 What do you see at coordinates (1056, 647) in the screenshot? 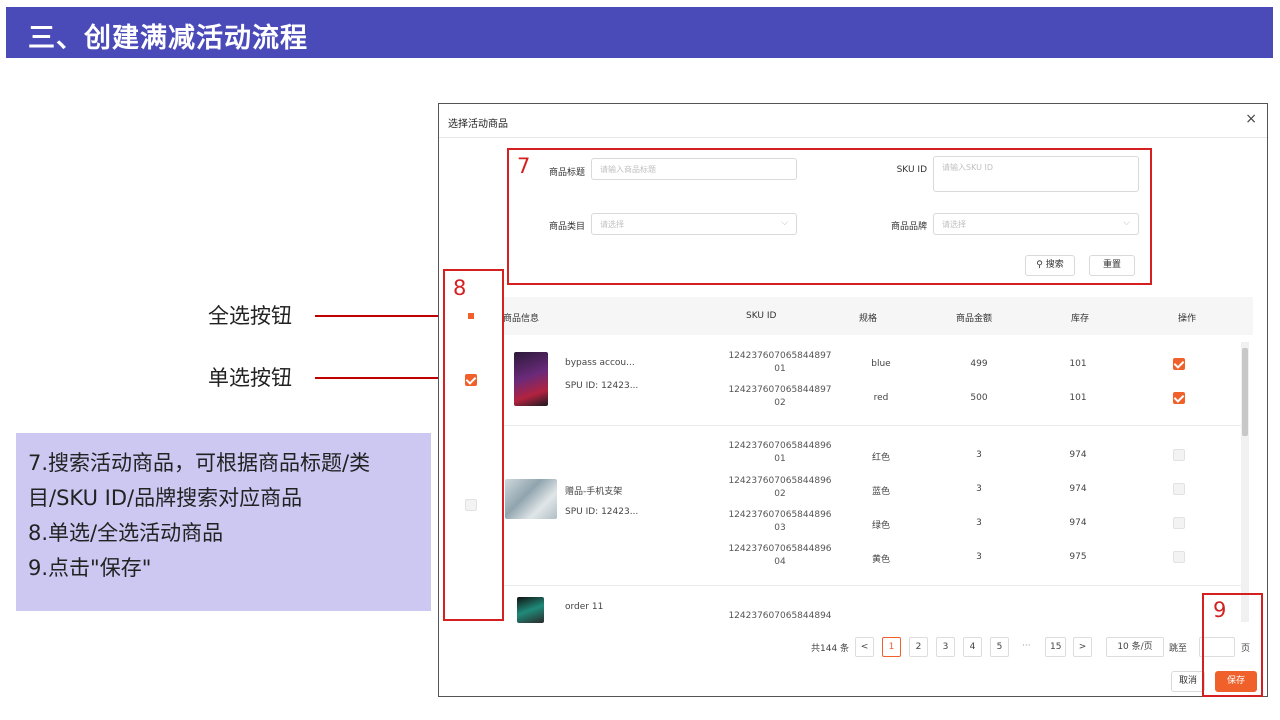
I see `page-button: 15` at bounding box center [1056, 647].